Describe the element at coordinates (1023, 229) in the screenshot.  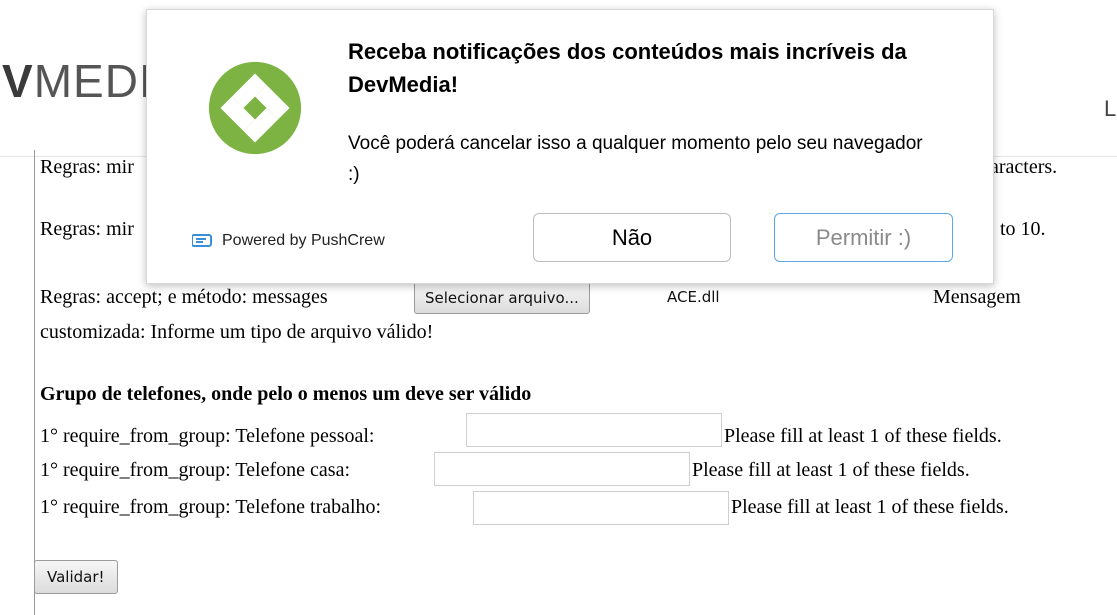
I see `rule-error-2: to 10.` at that location.